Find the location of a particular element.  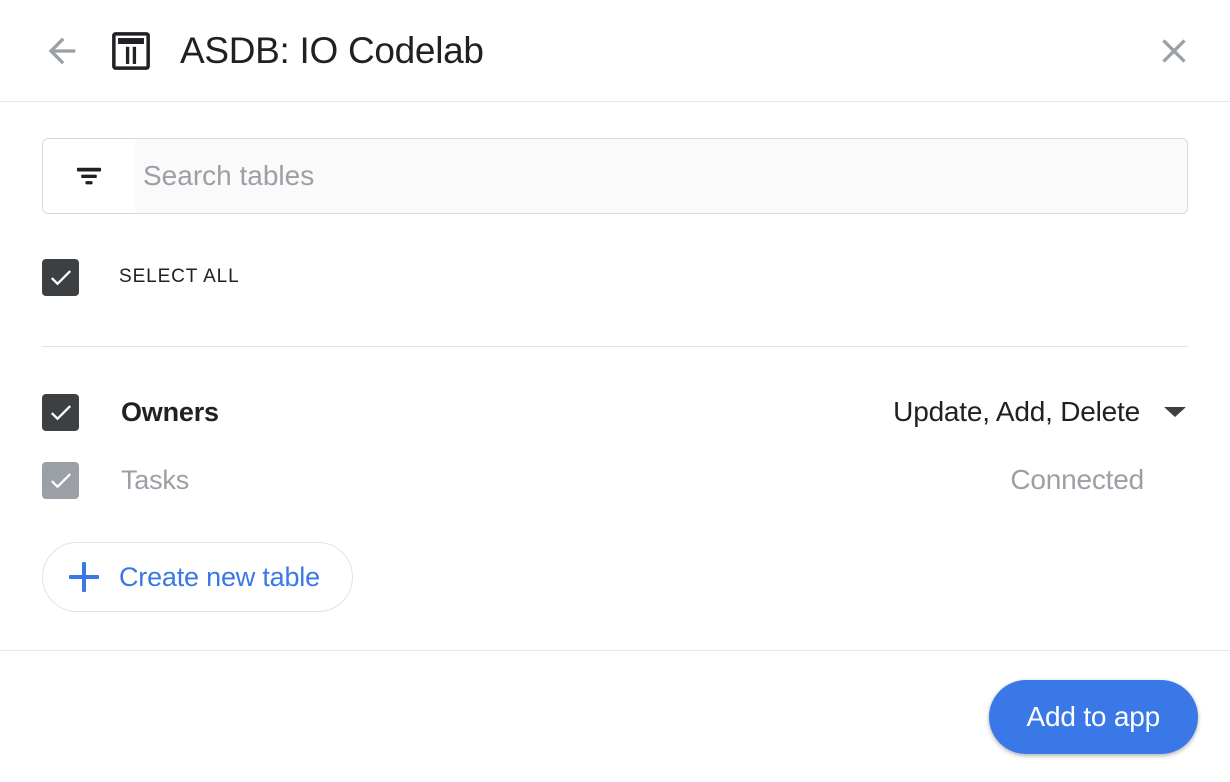

select-all-checkbox is located at coordinates (60, 277).